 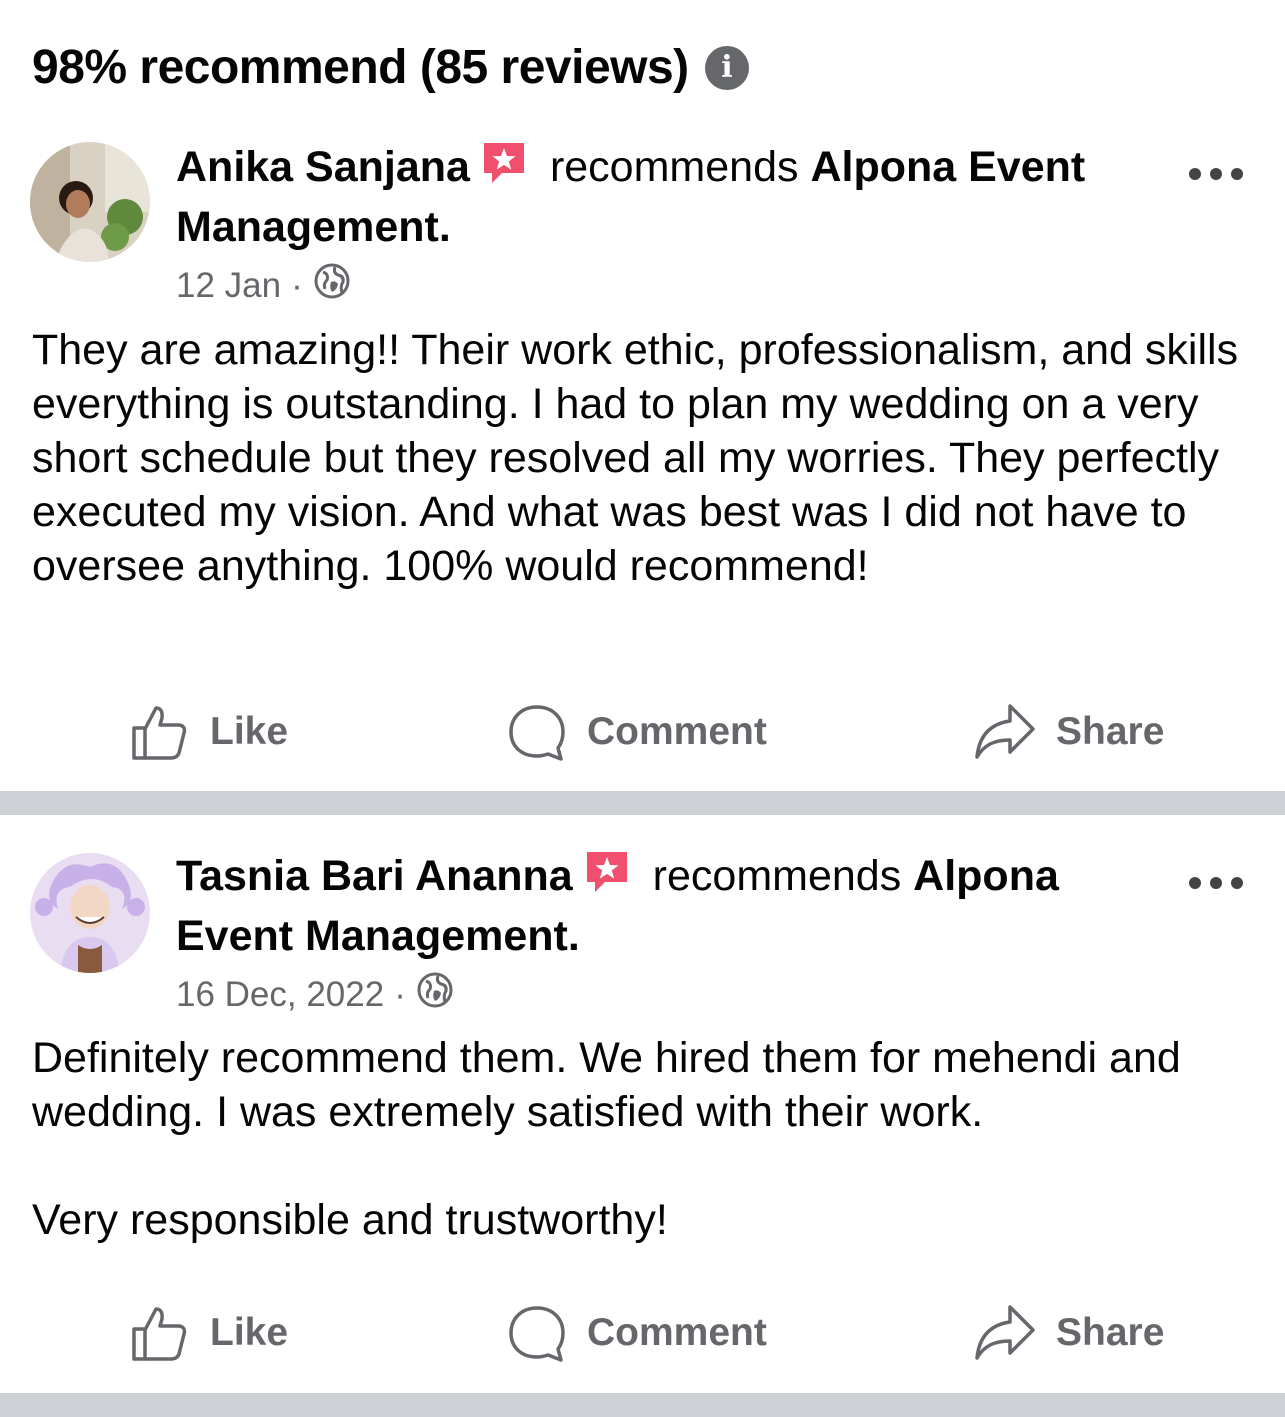 I want to click on review-meta: 16 Dec, 2022 ·, so click(x=315, y=994).